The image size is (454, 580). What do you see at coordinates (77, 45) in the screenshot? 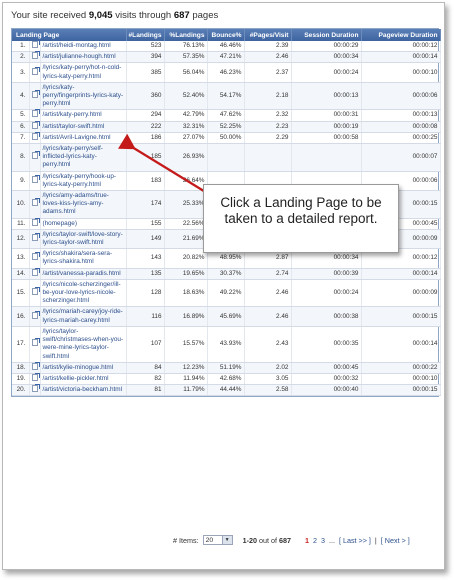
I see `landing-page-link: /artist/heidi-montag.html` at bounding box center [77, 45].